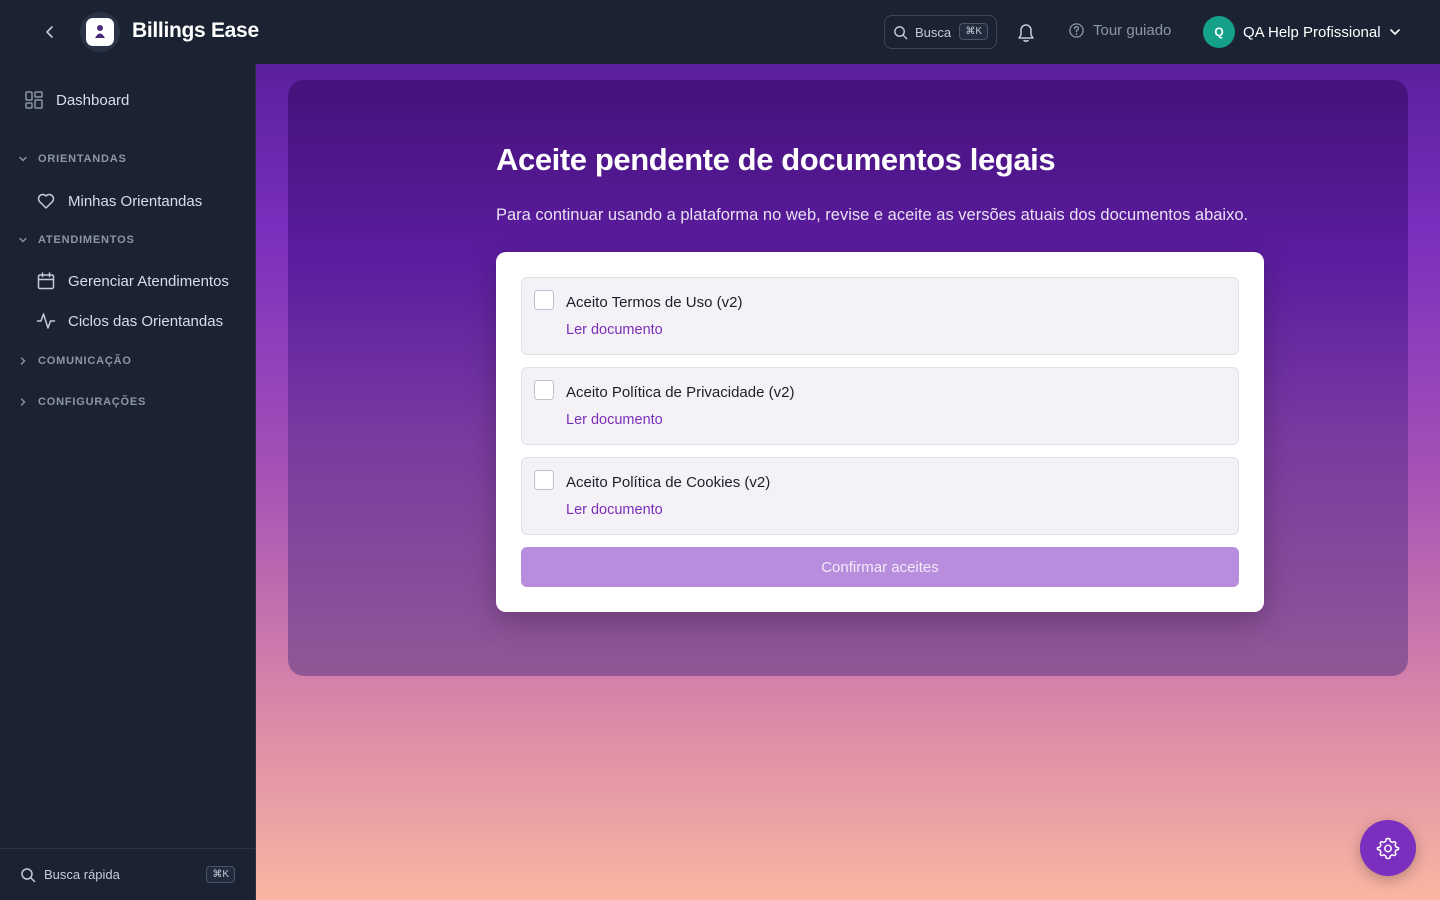 The image size is (1440, 900). I want to click on bell-icon, so click(1026, 33).